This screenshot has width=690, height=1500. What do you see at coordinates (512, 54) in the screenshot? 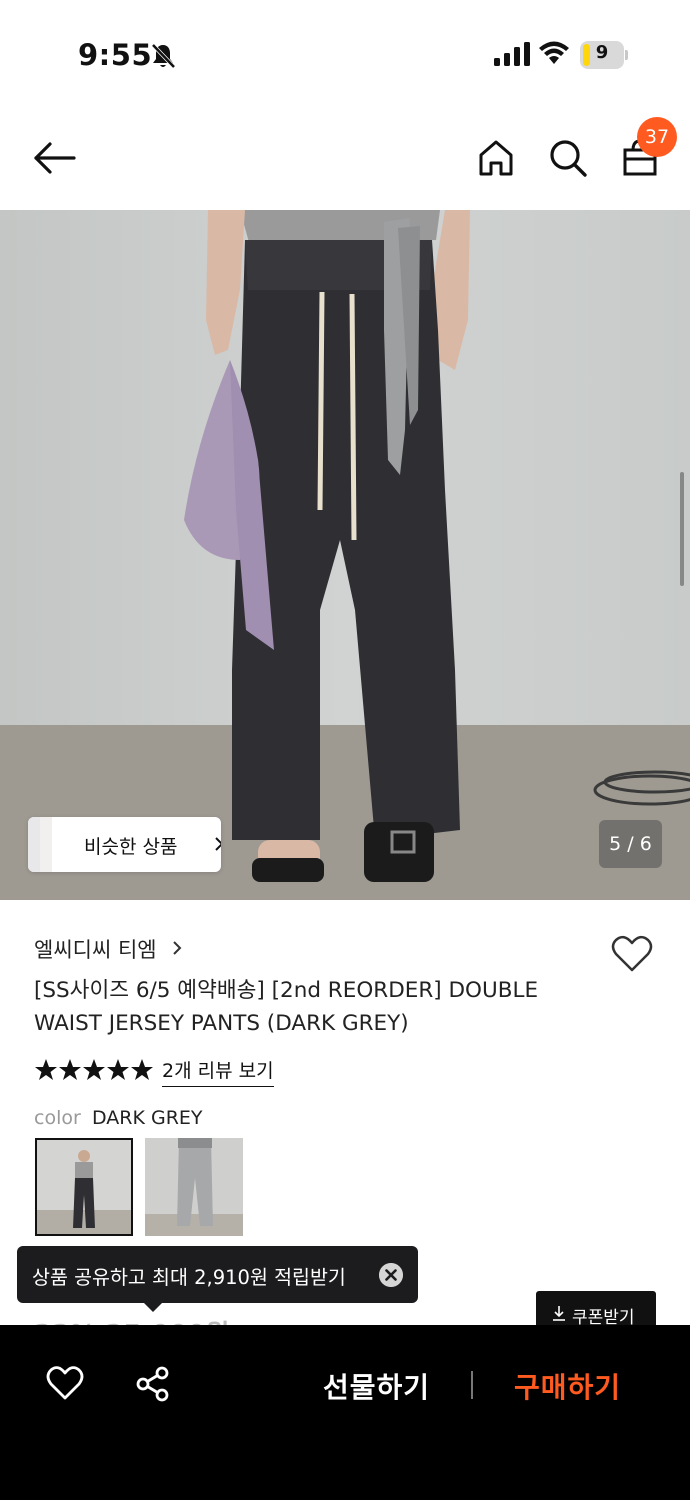
I see `cellular-signal-icon` at bounding box center [512, 54].